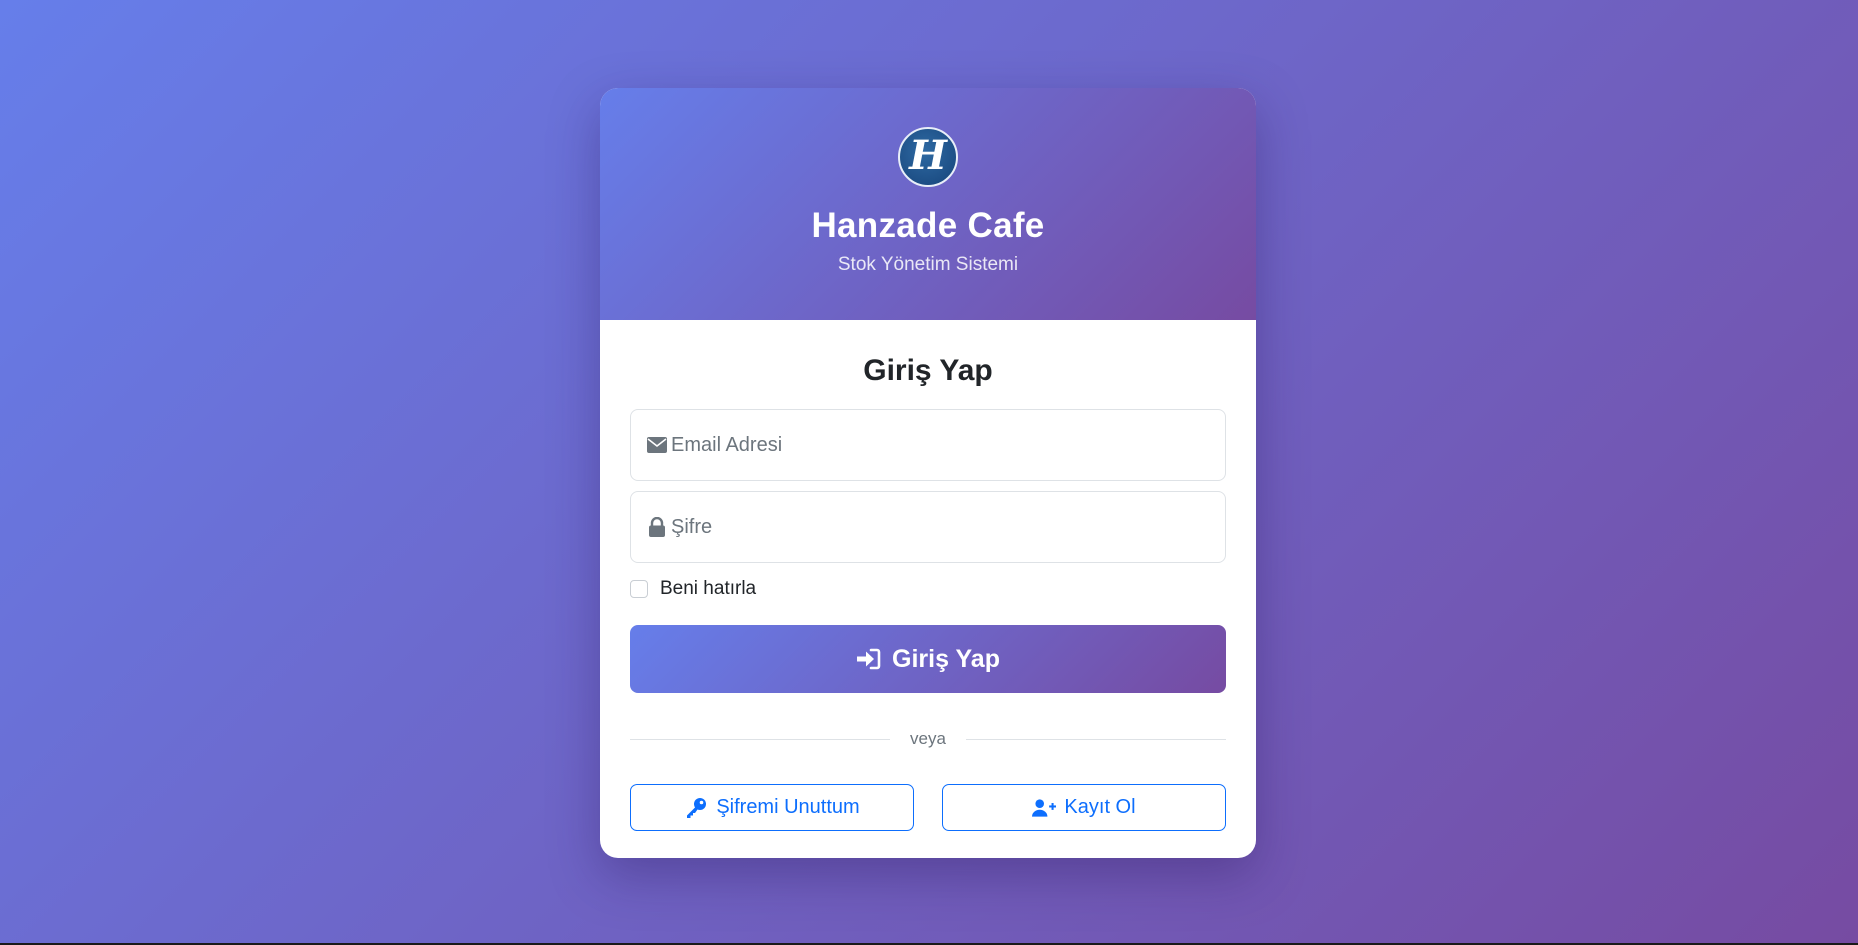 The height and width of the screenshot is (945, 1858). Describe the element at coordinates (1096, 739) in the screenshot. I see `divider-line-right` at that location.